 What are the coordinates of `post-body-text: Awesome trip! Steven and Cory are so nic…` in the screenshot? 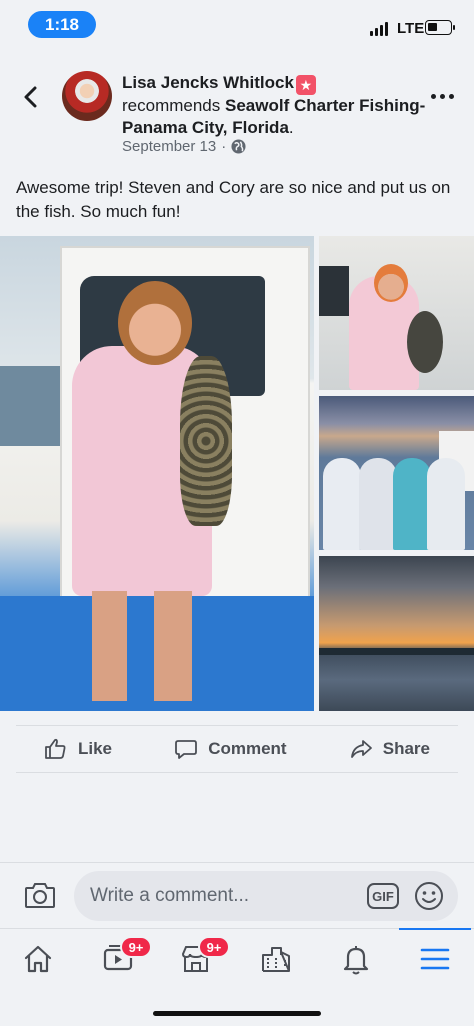 It's located at (233, 199).